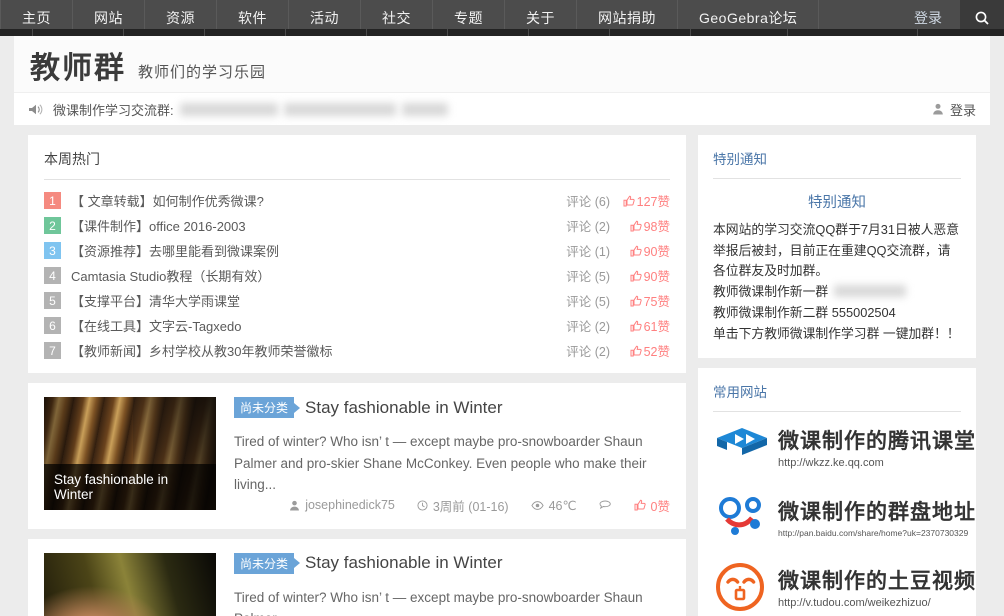 Image resolution: width=1004 pixels, height=616 pixels. What do you see at coordinates (877, 512) in the screenshot?
I see `site-name: 微课制作的群盘地址` at bounding box center [877, 512].